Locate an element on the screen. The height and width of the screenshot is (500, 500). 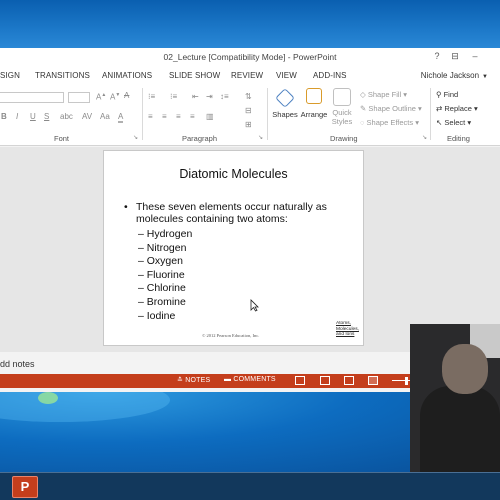
character-spacing-icon: AV is located at coordinates (87, 116).